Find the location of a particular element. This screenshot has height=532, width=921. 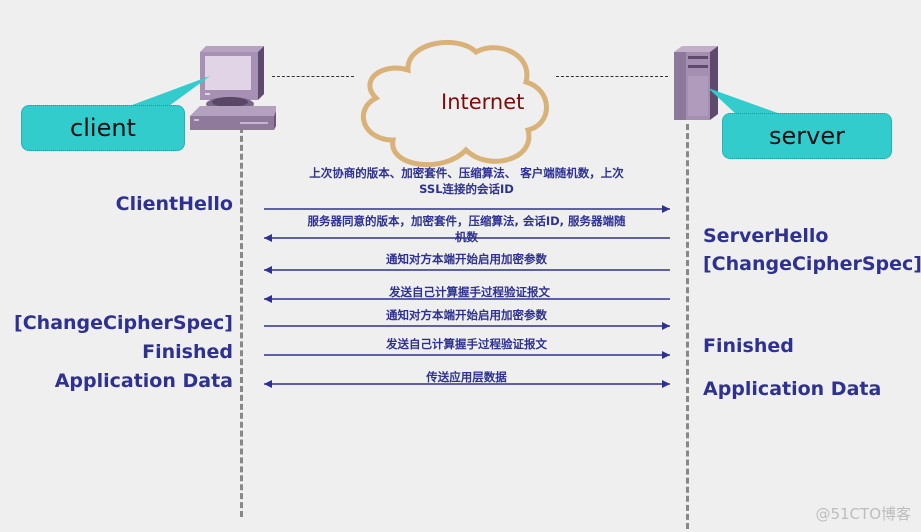

watermark: @51CTO博客 is located at coordinates (863, 514).